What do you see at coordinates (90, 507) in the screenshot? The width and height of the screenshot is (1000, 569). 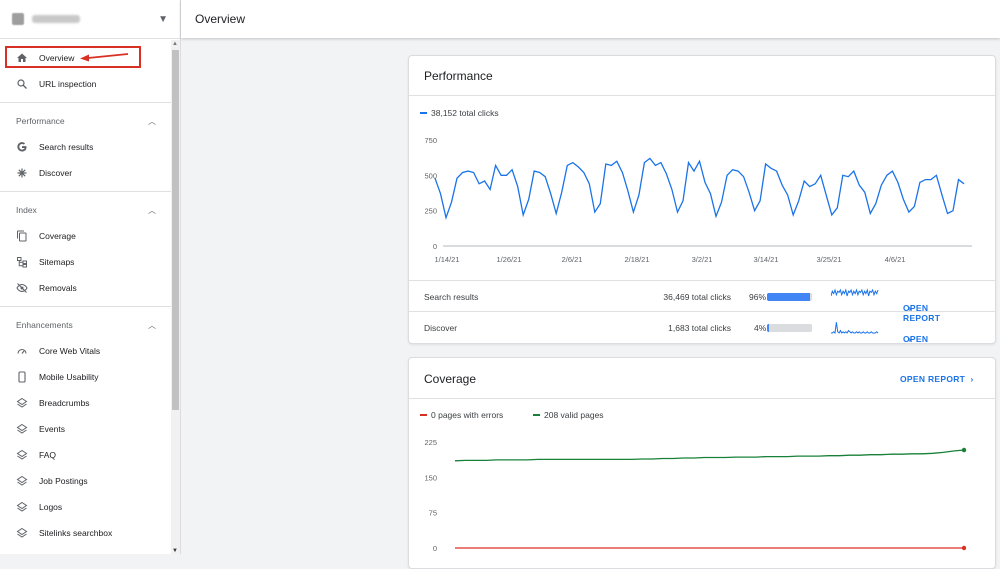 I see `sidebar-item-logos: Logos` at bounding box center [90, 507].